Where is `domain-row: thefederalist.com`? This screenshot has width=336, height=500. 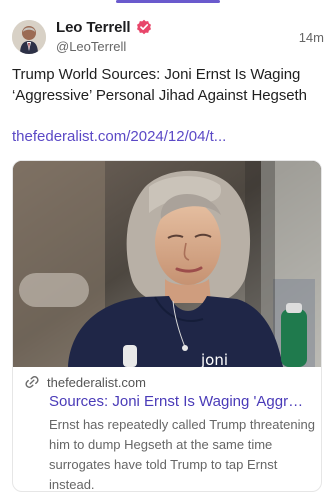
domain-row: thefederalist.com is located at coordinates (168, 382).